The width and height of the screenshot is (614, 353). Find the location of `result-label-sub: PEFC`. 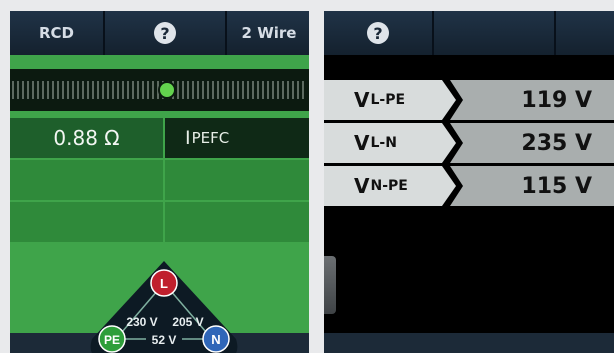

result-label-sub: PEFC is located at coordinates (210, 138).